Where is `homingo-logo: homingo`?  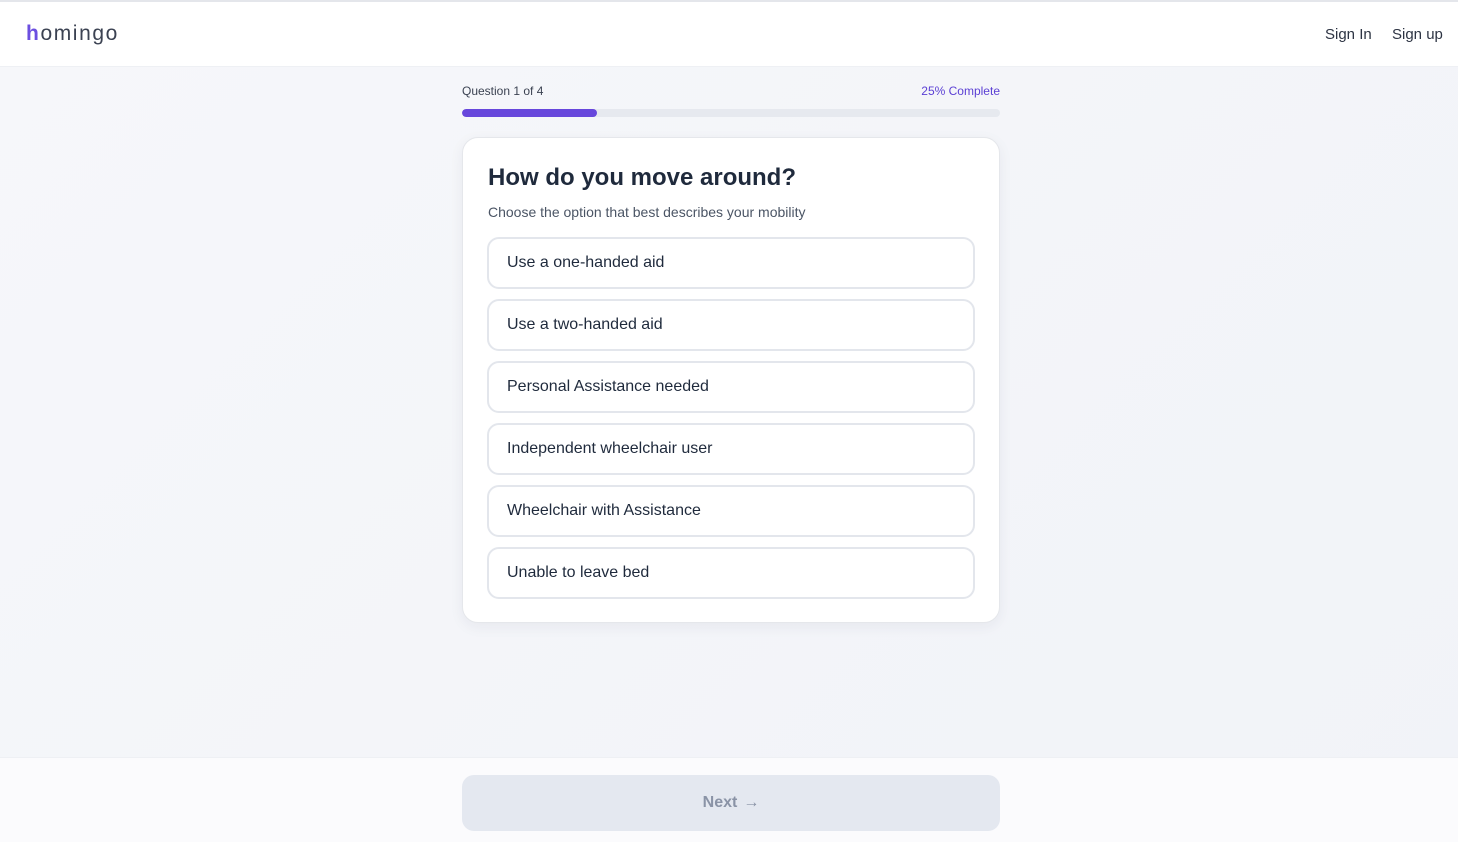 homingo-logo: homingo is located at coordinates (72, 34).